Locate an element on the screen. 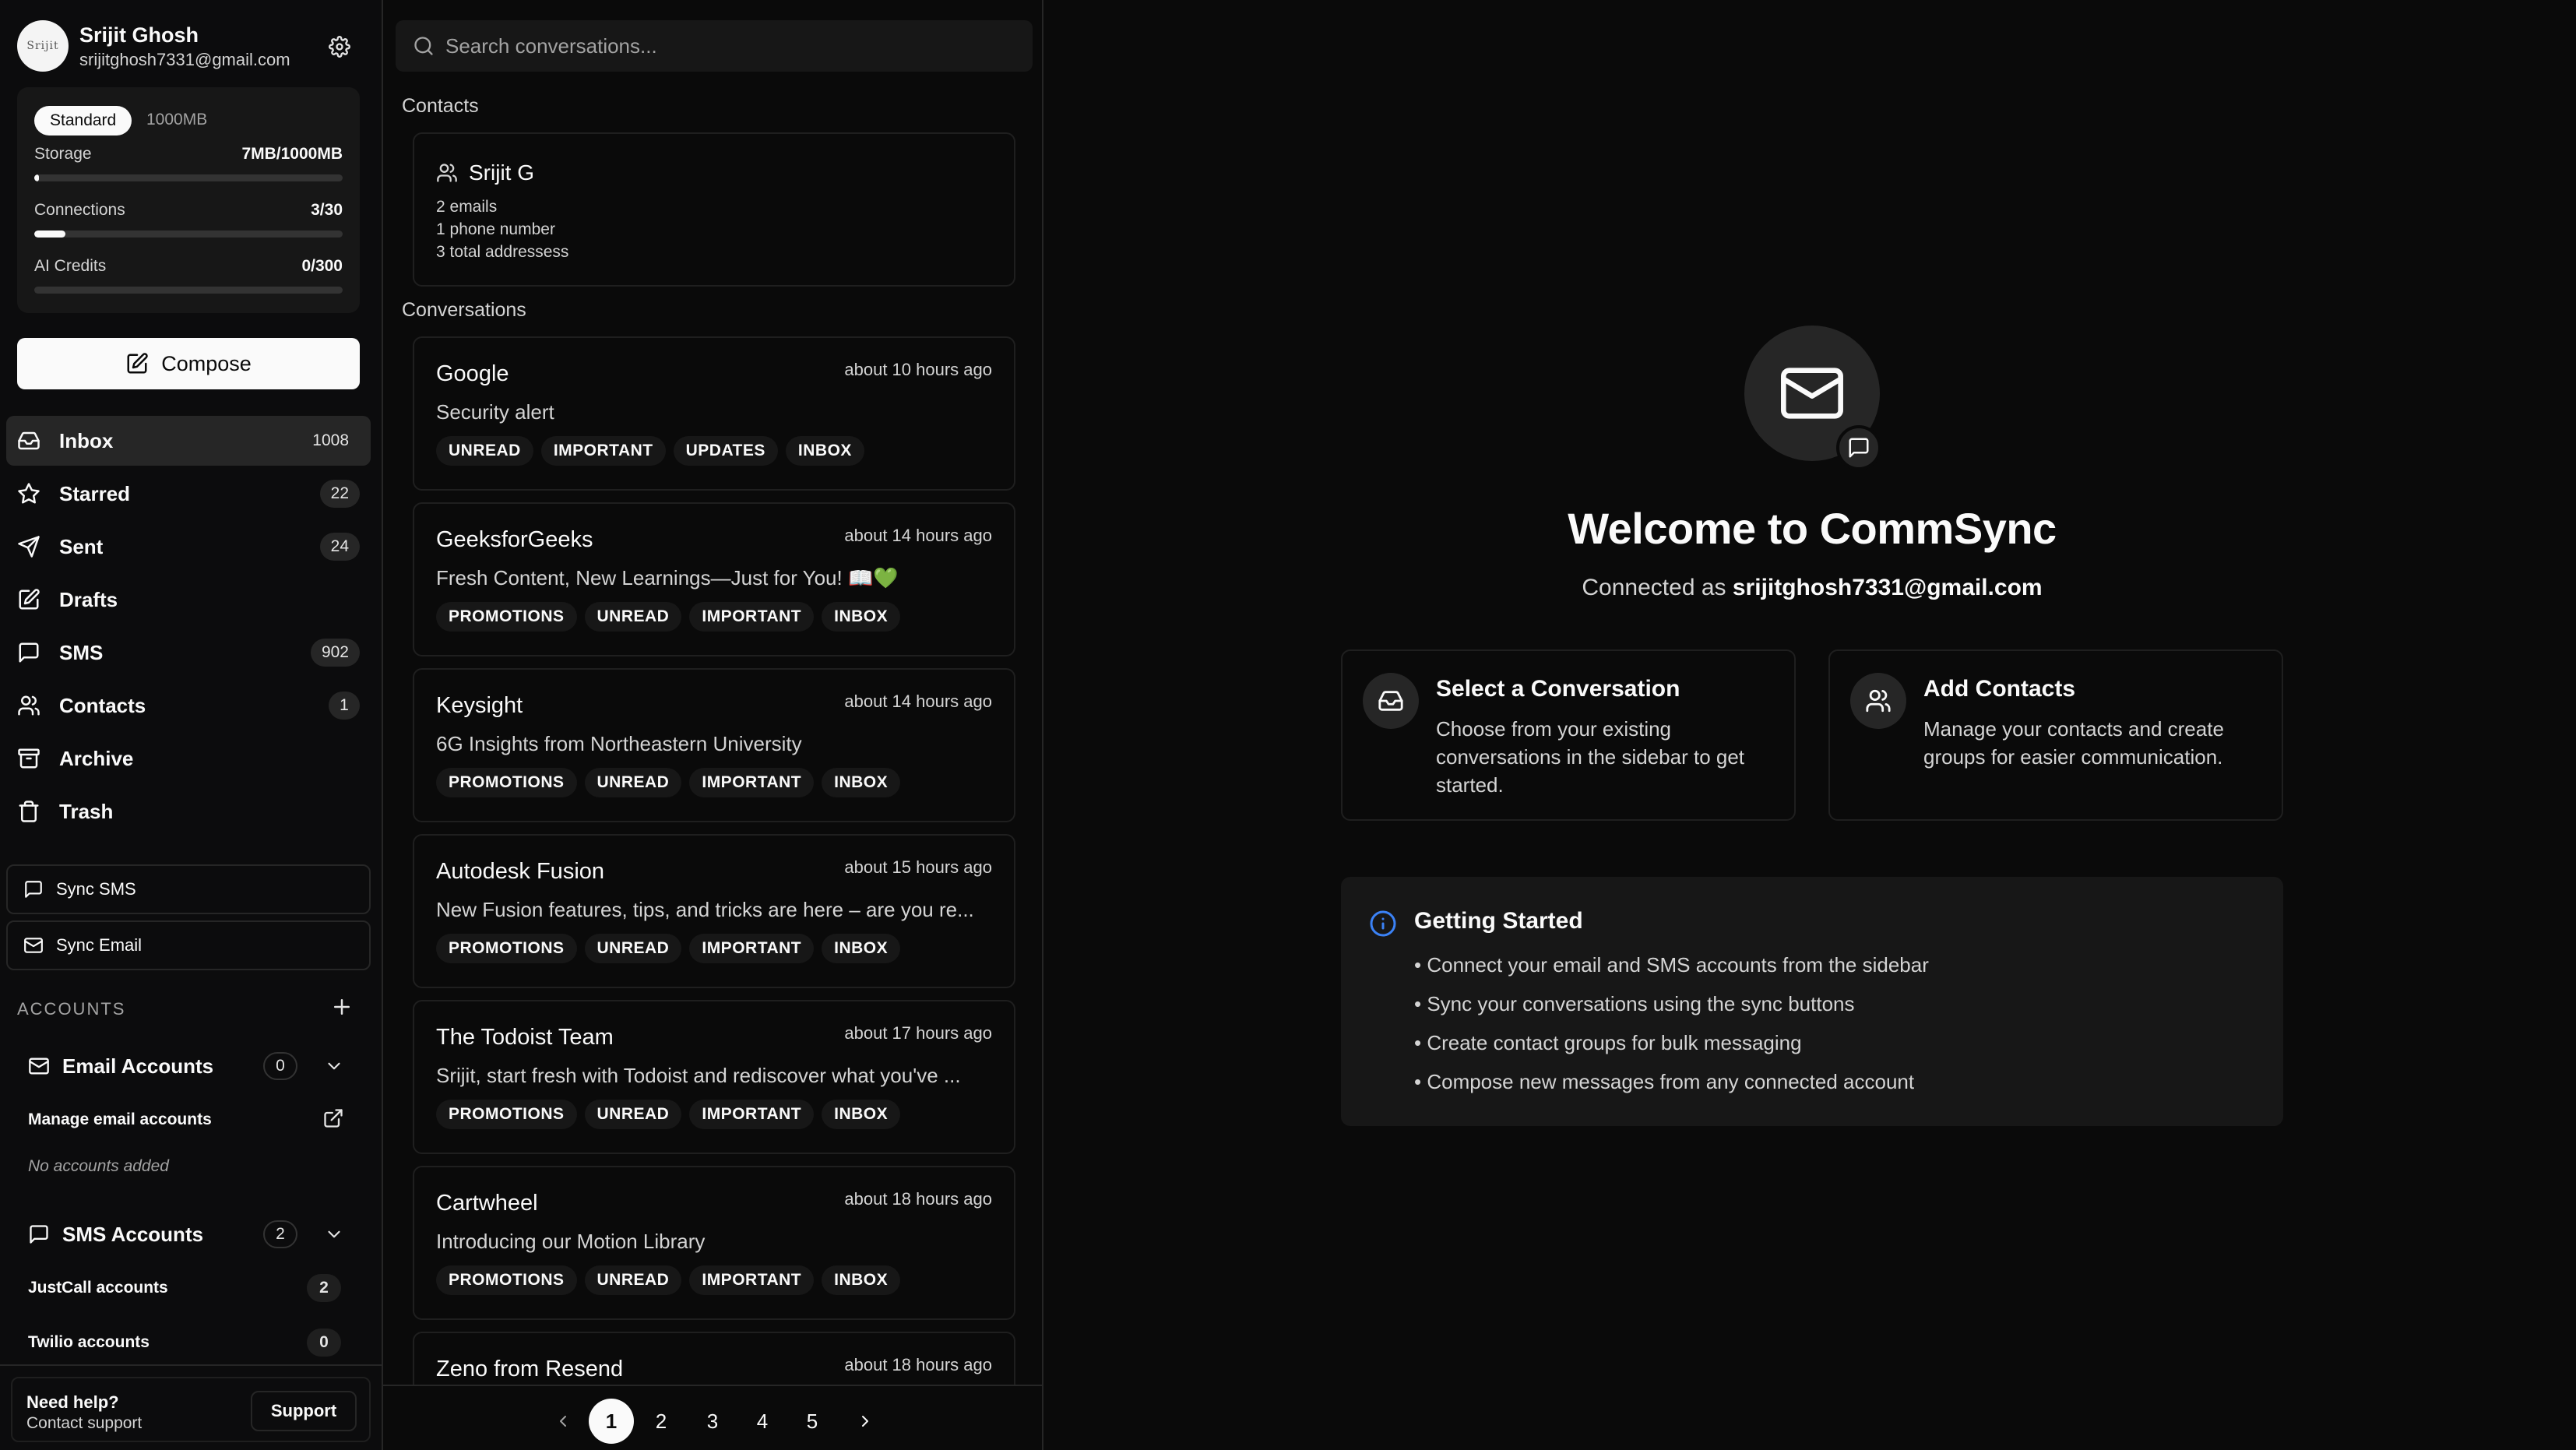  storage-value: 7MB/1000MB is located at coordinates (292, 154).